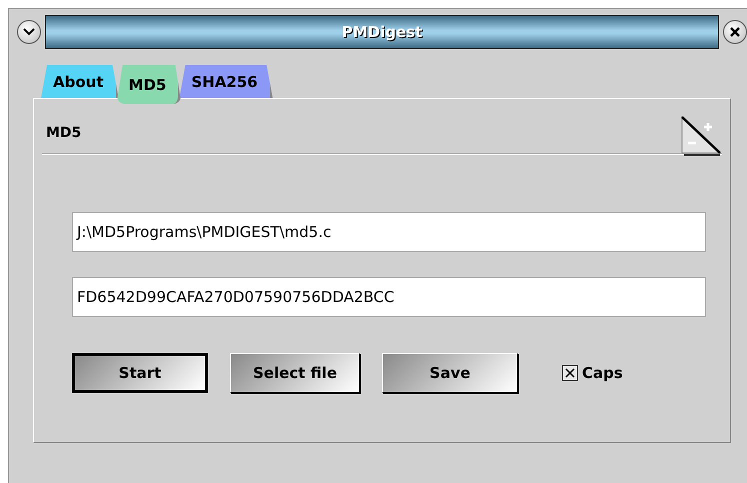 The width and height of the screenshot is (747, 483). I want to click on input-field: J:\MD5Programs\PMDIGEST\md5.c, so click(389, 232).